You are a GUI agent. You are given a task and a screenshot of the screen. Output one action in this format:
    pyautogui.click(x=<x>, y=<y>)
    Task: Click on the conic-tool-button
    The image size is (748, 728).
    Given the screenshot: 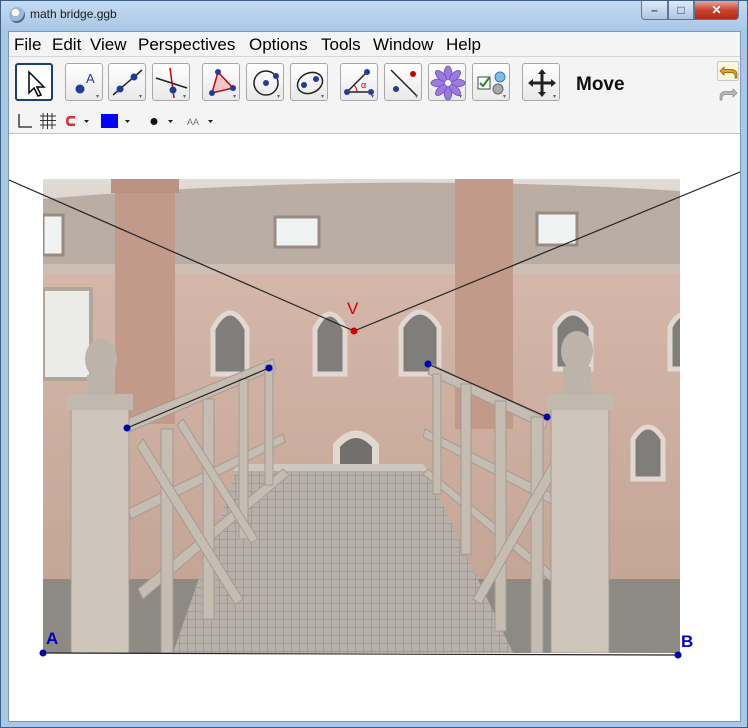 What is the action you would take?
    pyautogui.click(x=309, y=82)
    